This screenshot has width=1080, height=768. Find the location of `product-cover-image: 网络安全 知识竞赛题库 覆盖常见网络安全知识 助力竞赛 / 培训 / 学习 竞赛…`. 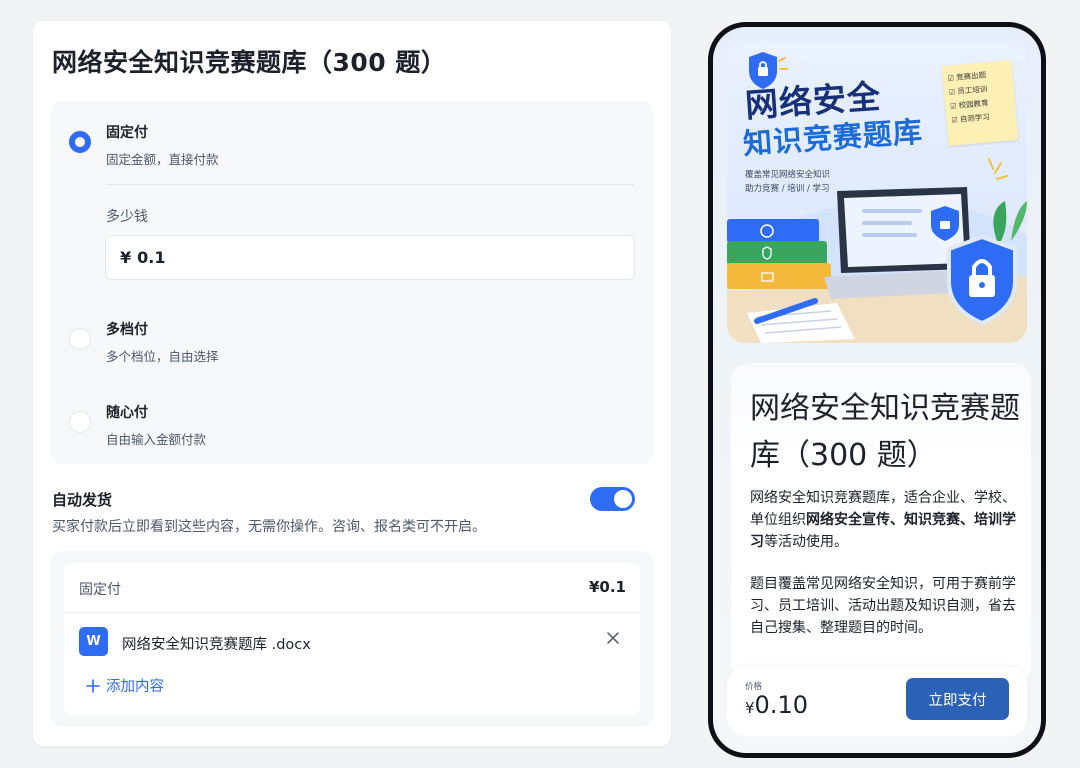

product-cover-image: 网络安全 知识竞赛题库 覆盖常见网络安全知识 助力竞赛 / 培训 / 学习 竞赛… is located at coordinates (877, 192).